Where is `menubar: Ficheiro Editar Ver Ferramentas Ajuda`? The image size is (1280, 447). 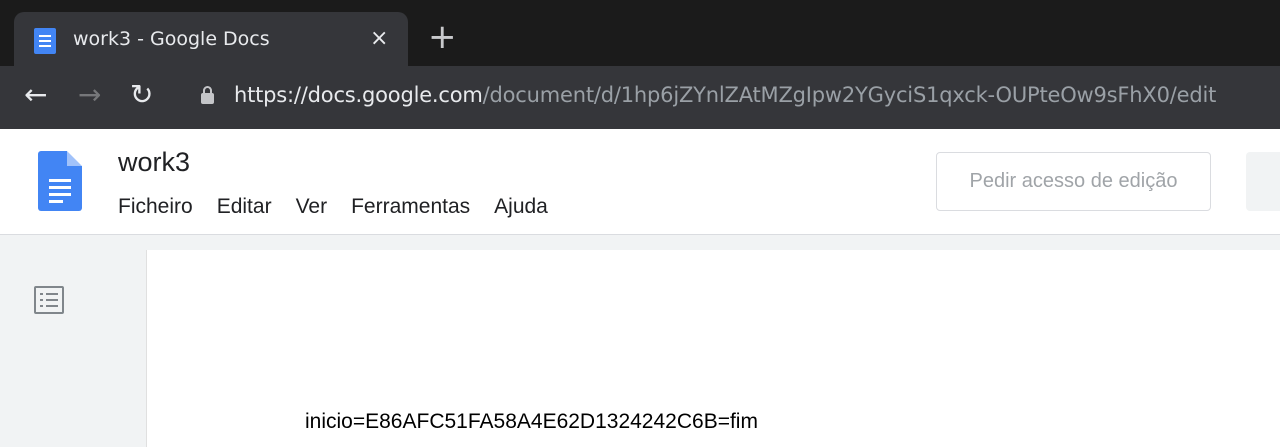 menubar: Ficheiro Editar Ver Ferramentas Ajuda is located at coordinates (345, 207).